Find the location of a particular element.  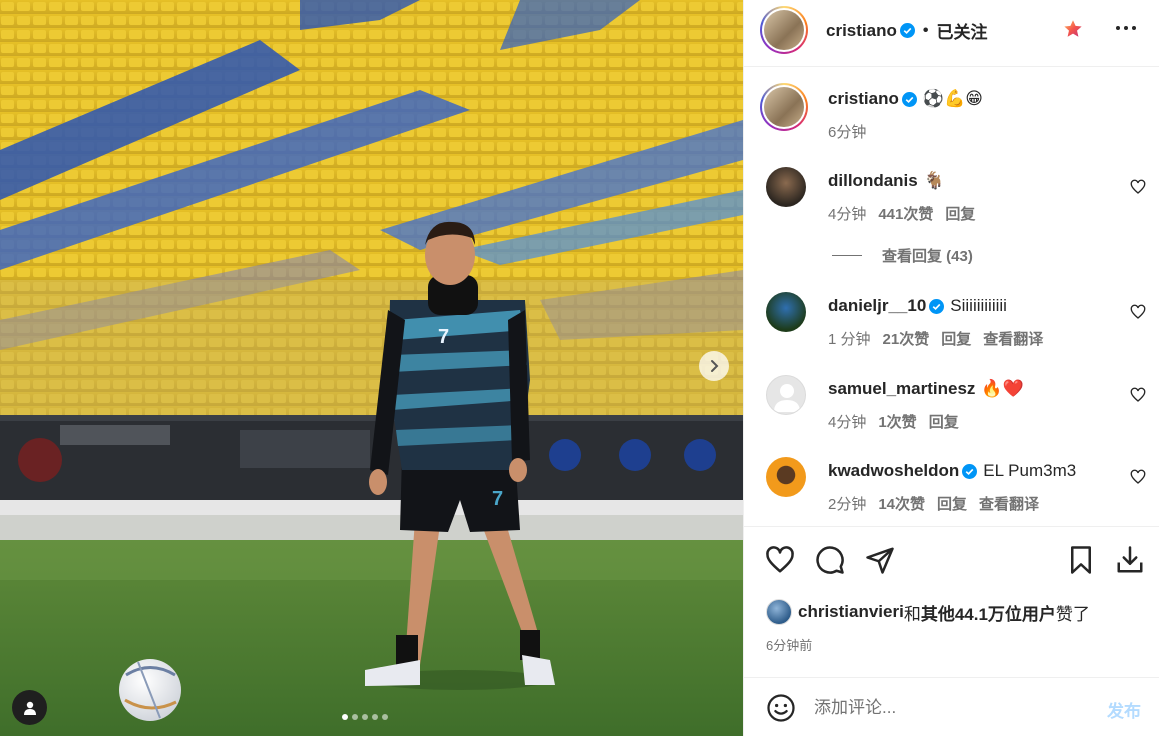

comment-text: 🐐 is located at coordinates (934, 180).